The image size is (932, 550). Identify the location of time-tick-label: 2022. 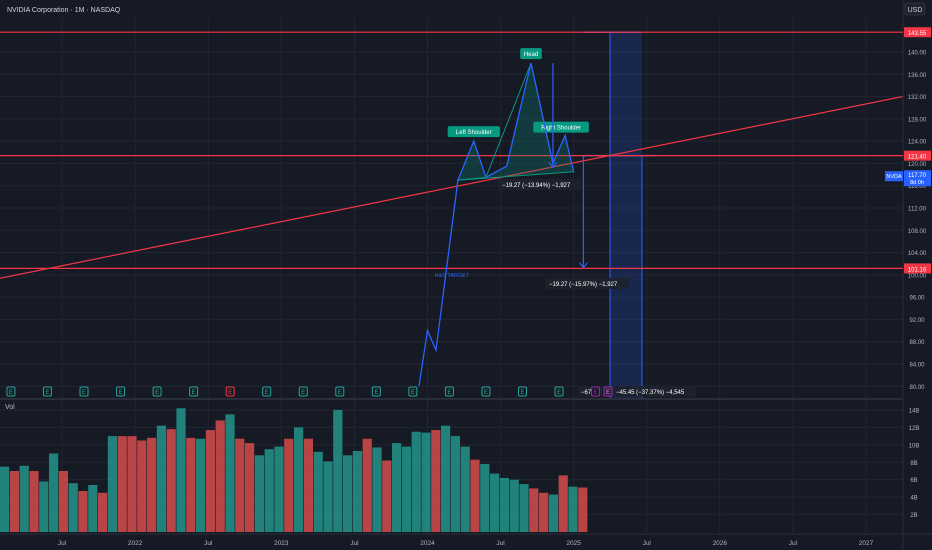
(135, 543).